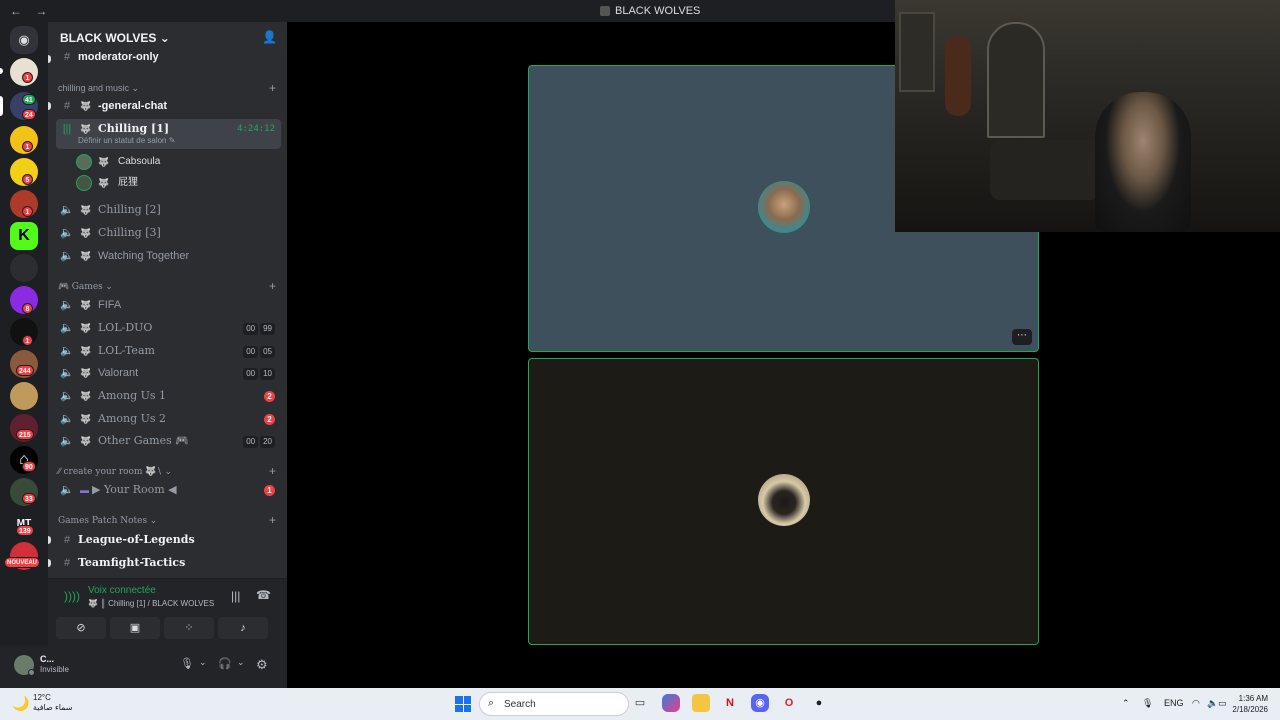 The height and width of the screenshot is (720, 1280). What do you see at coordinates (671, 703) in the screenshot?
I see `copilot-icon` at bounding box center [671, 703].